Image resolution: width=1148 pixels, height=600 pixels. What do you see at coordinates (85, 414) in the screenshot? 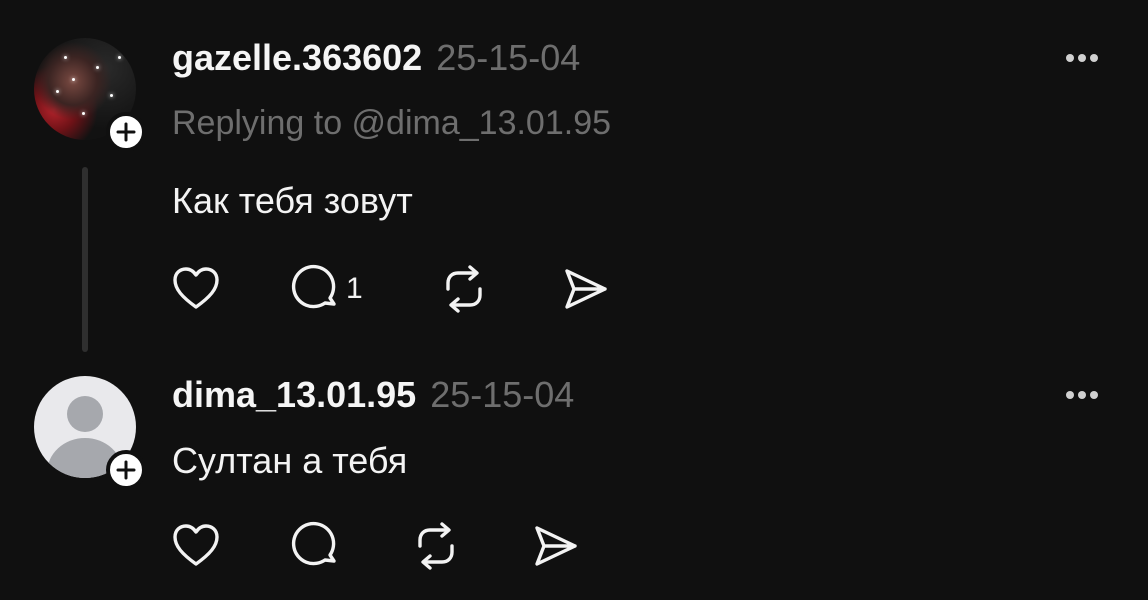
I see `default-user-icon` at bounding box center [85, 414].